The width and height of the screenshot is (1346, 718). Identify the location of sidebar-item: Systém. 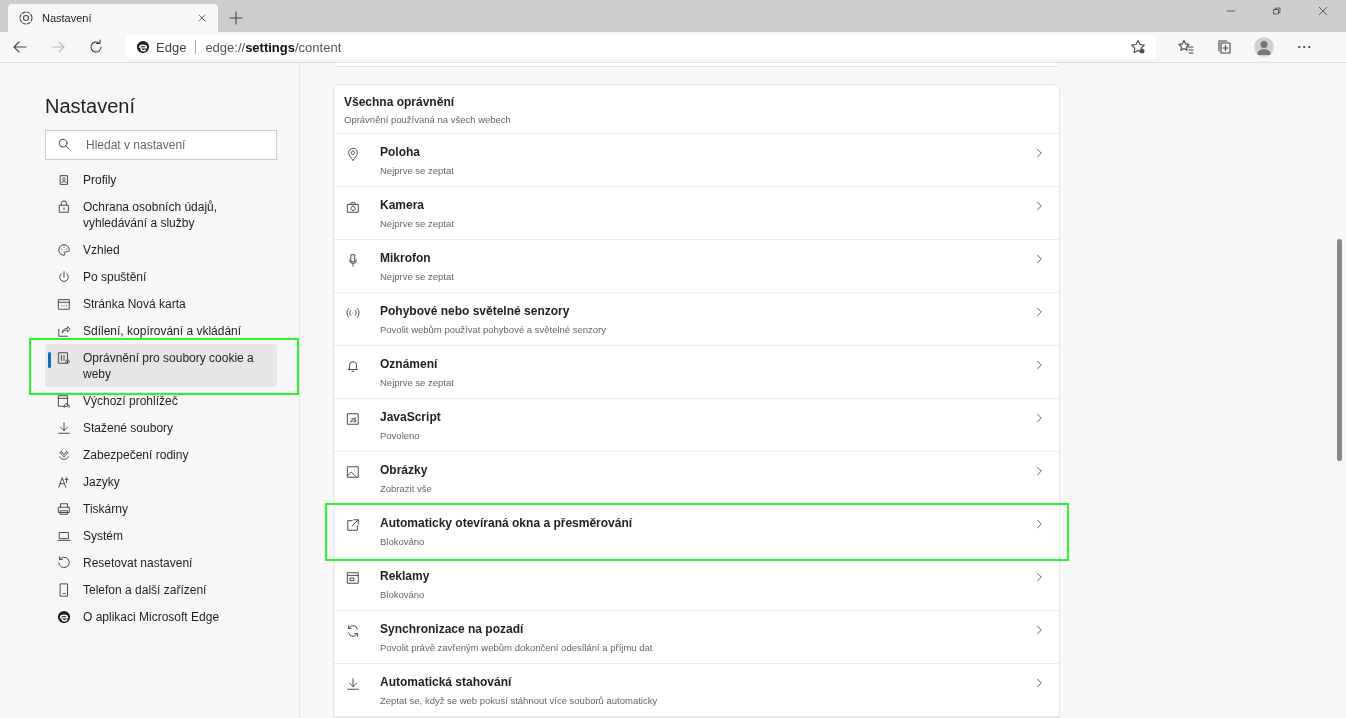
(161, 535).